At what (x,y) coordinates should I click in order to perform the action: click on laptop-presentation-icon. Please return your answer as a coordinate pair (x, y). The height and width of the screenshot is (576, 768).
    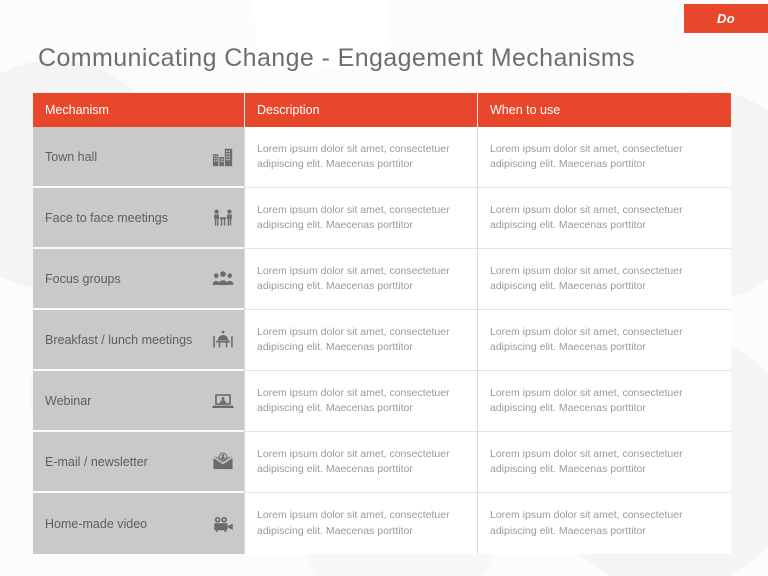
    Looking at the image, I should click on (223, 401).